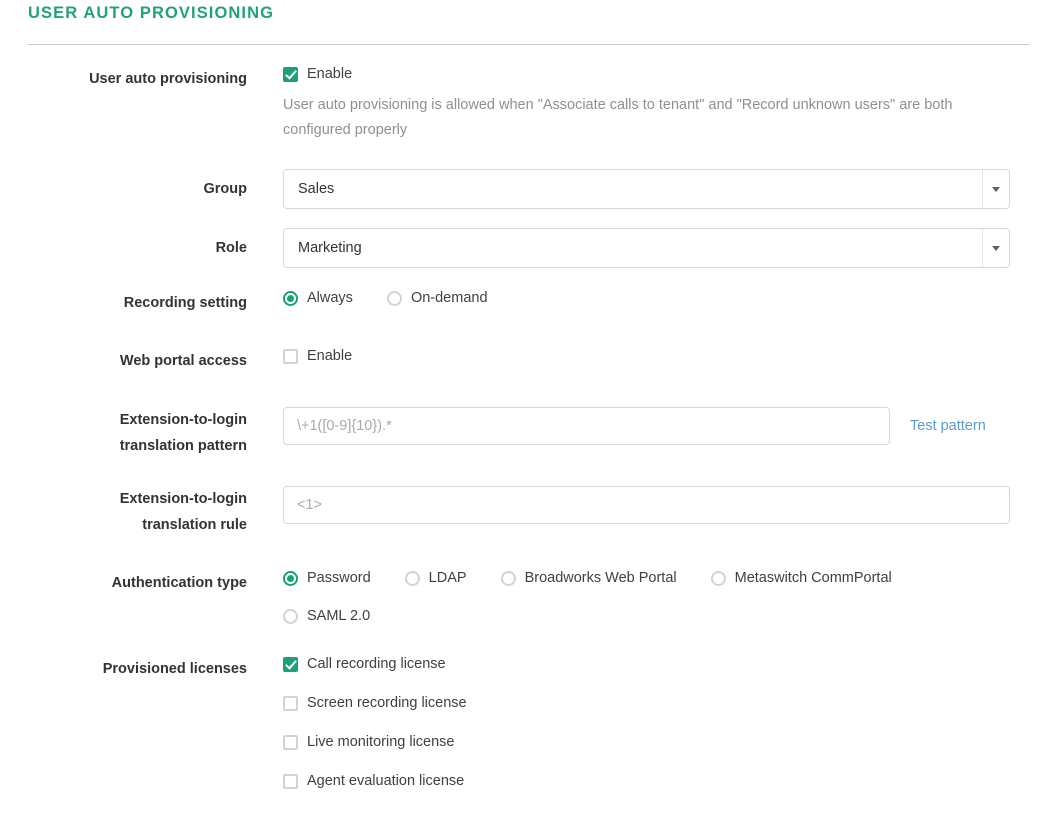 The image size is (1045, 828). Describe the element at coordinates (183, 420) in the screenshot. I see `label-translation-pattern-line1: Extension-to-login` at that location.